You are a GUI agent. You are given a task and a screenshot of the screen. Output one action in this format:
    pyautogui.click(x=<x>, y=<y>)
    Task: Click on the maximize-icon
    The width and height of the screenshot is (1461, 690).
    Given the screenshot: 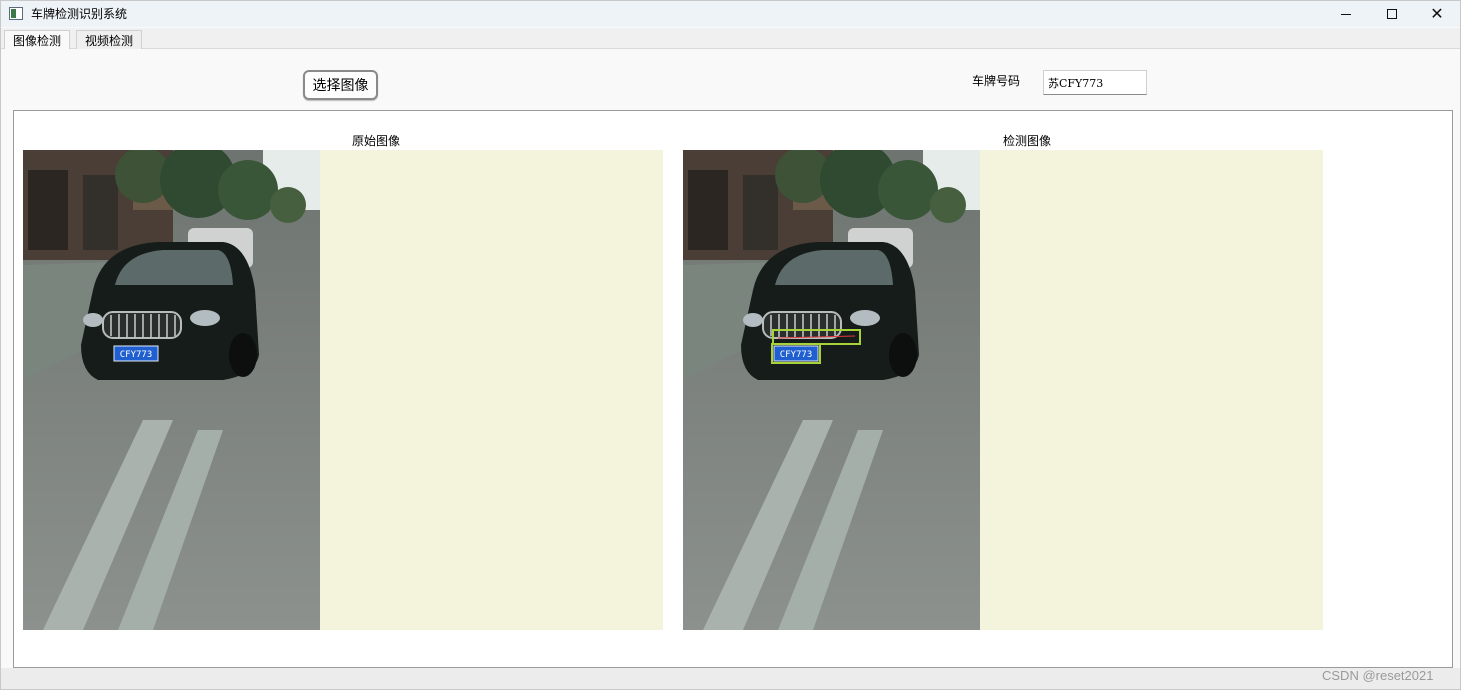 What is the action you would take?
    pyautogui.click(x=1392, y=14)
    